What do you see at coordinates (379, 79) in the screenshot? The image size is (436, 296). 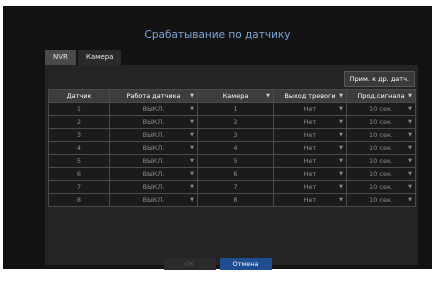 I see `apply-to-other-sensors-button: Прим. к др. датч.` at bounding box center [379, 79].